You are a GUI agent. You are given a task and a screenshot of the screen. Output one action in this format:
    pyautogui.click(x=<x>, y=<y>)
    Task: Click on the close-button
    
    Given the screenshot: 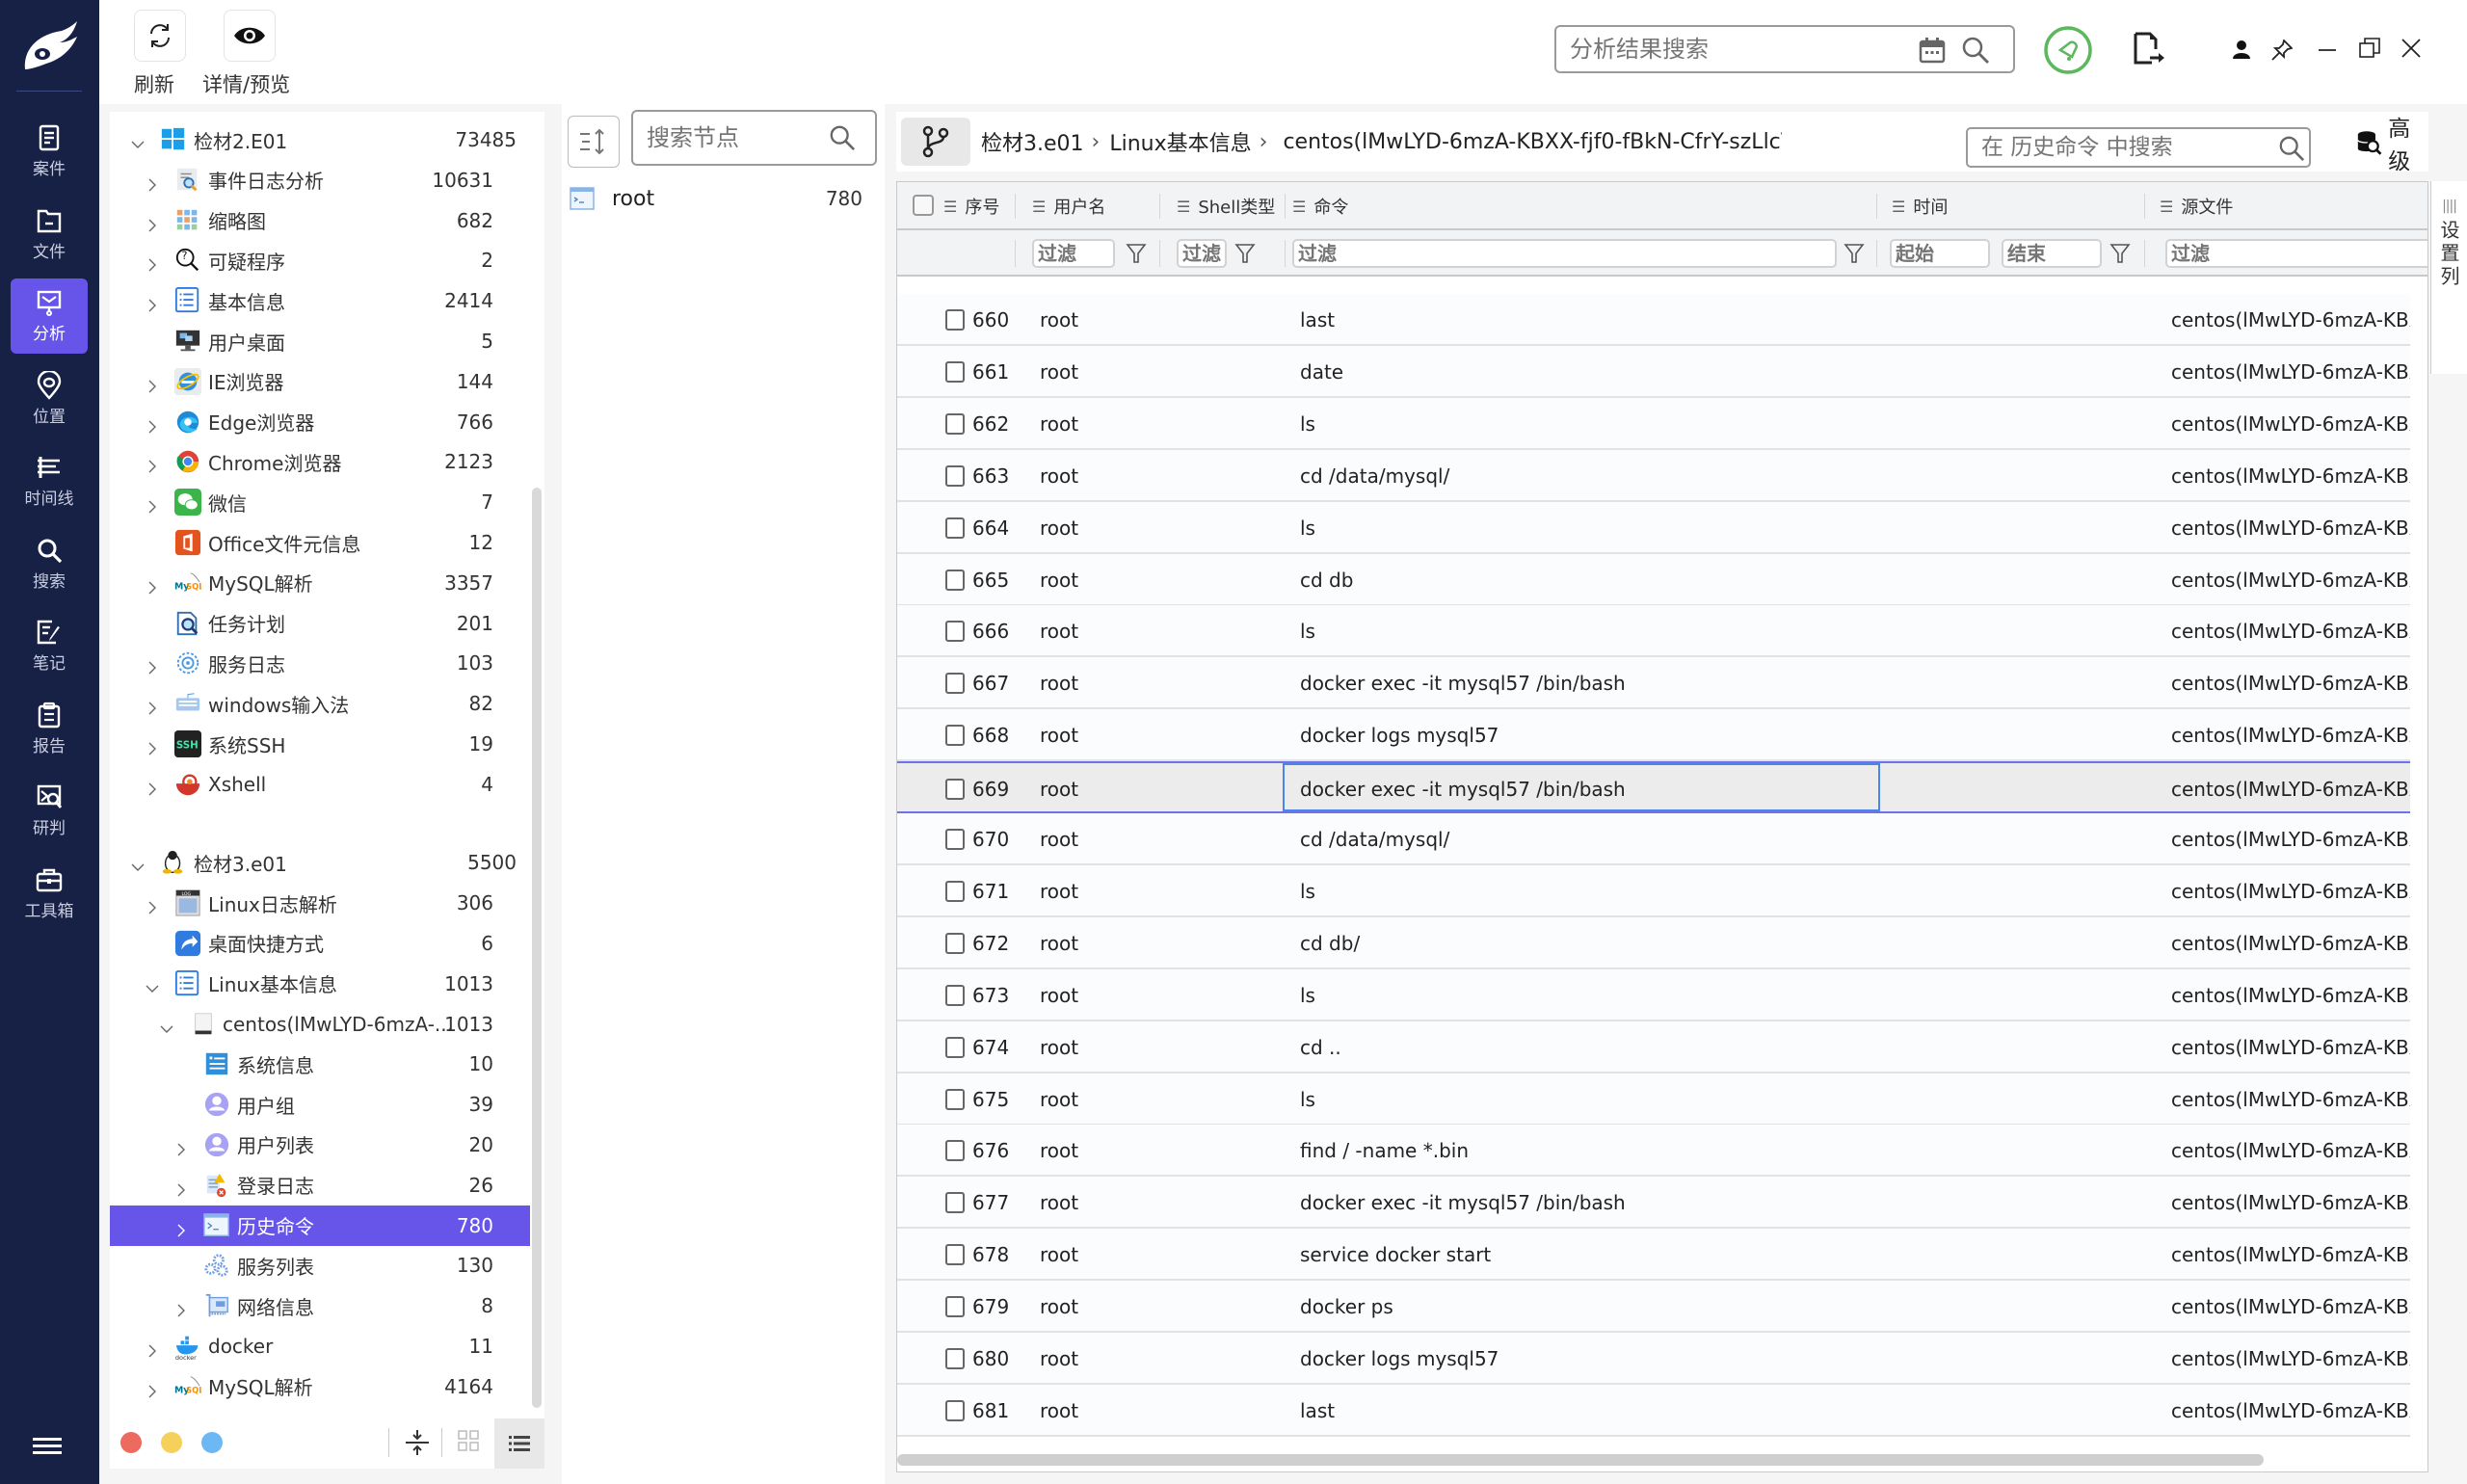 What is the action you would take?
    pyautogui.click(x=2411, y=48)
    